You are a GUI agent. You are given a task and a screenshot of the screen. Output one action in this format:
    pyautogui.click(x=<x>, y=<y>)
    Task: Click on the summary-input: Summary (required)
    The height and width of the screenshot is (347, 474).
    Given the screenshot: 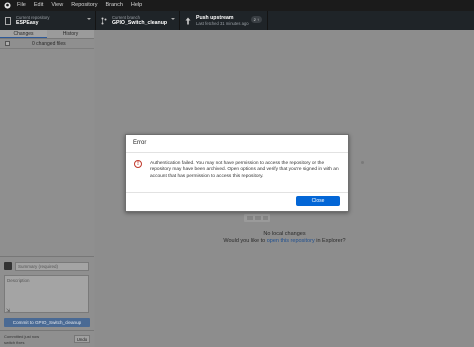 What is the action you would take?
    pyautogui.click(x=52, y=266)
    